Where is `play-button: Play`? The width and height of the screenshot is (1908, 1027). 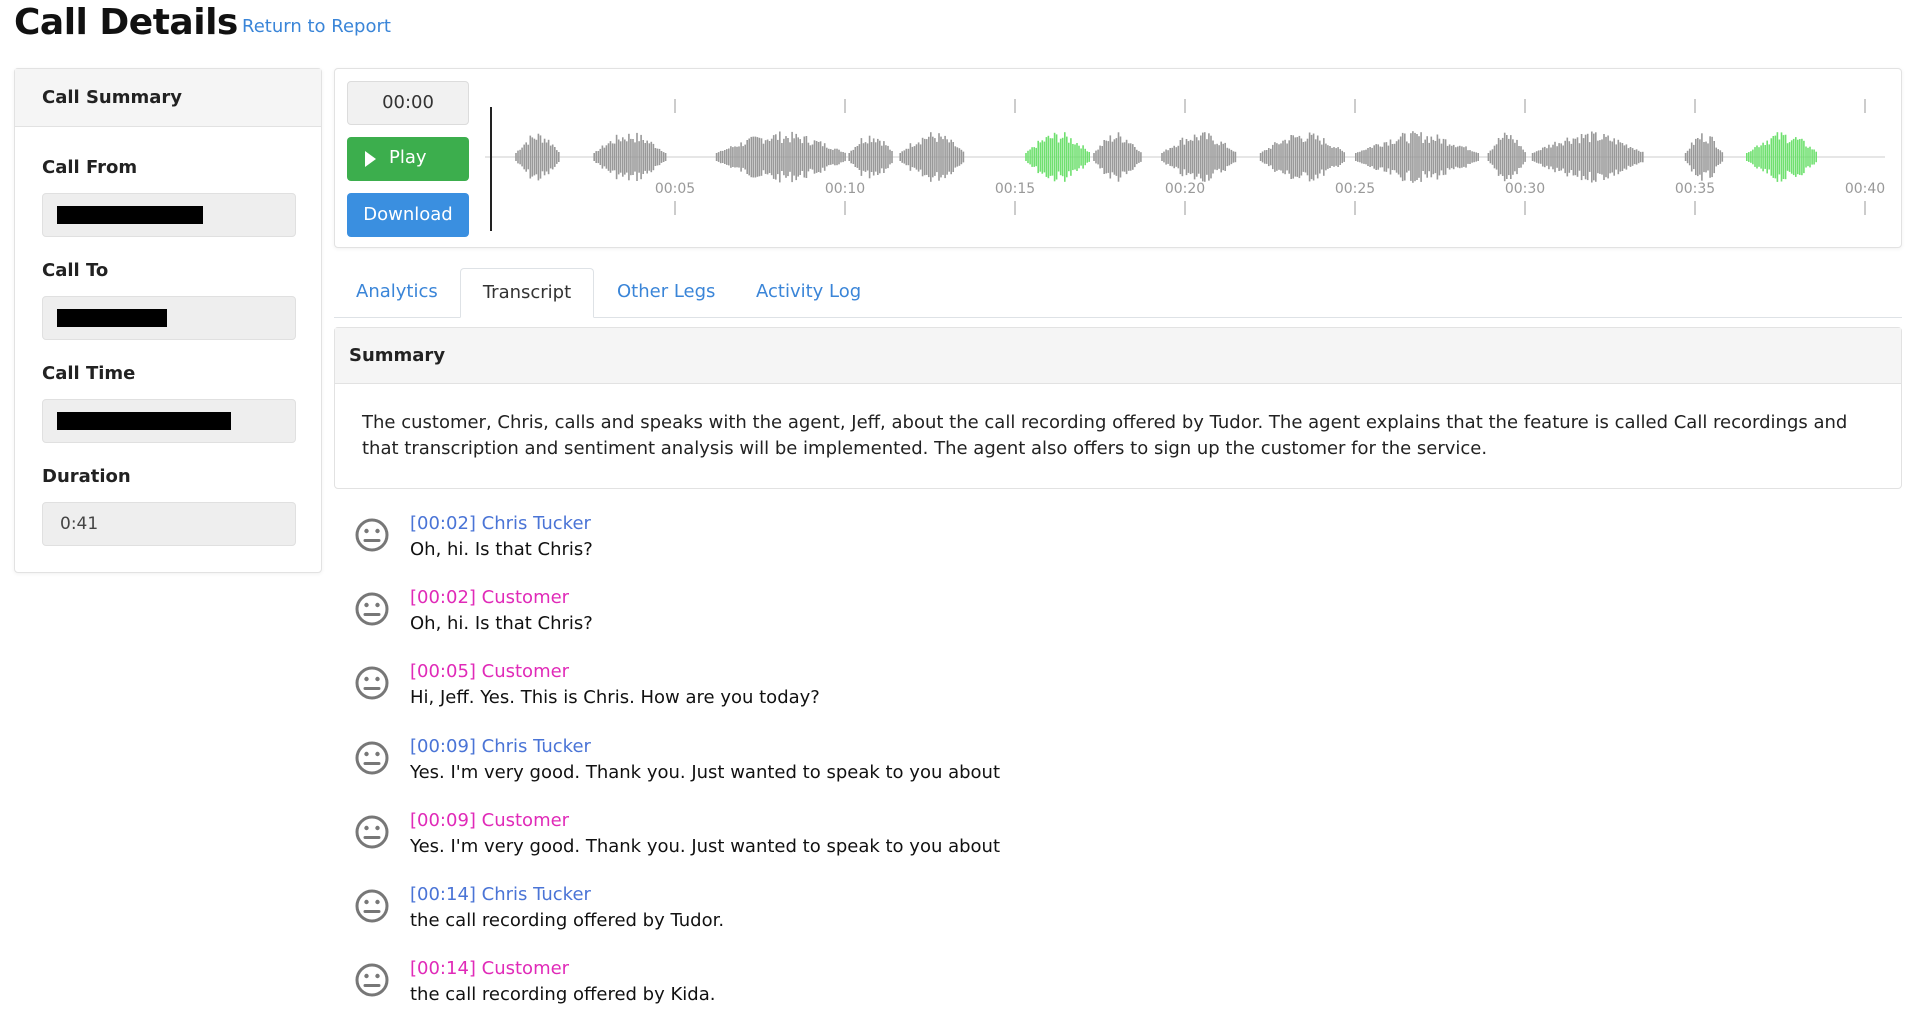 play-button: Play is located at coordinates (408, 159).